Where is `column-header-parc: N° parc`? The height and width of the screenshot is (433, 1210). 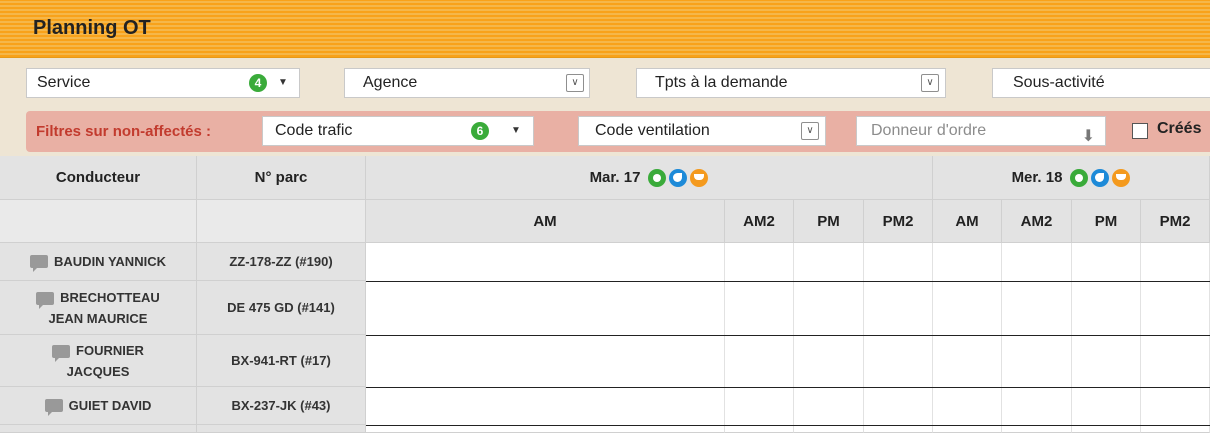 column-header-parc: N° parc is located at coordinates (281, 178).